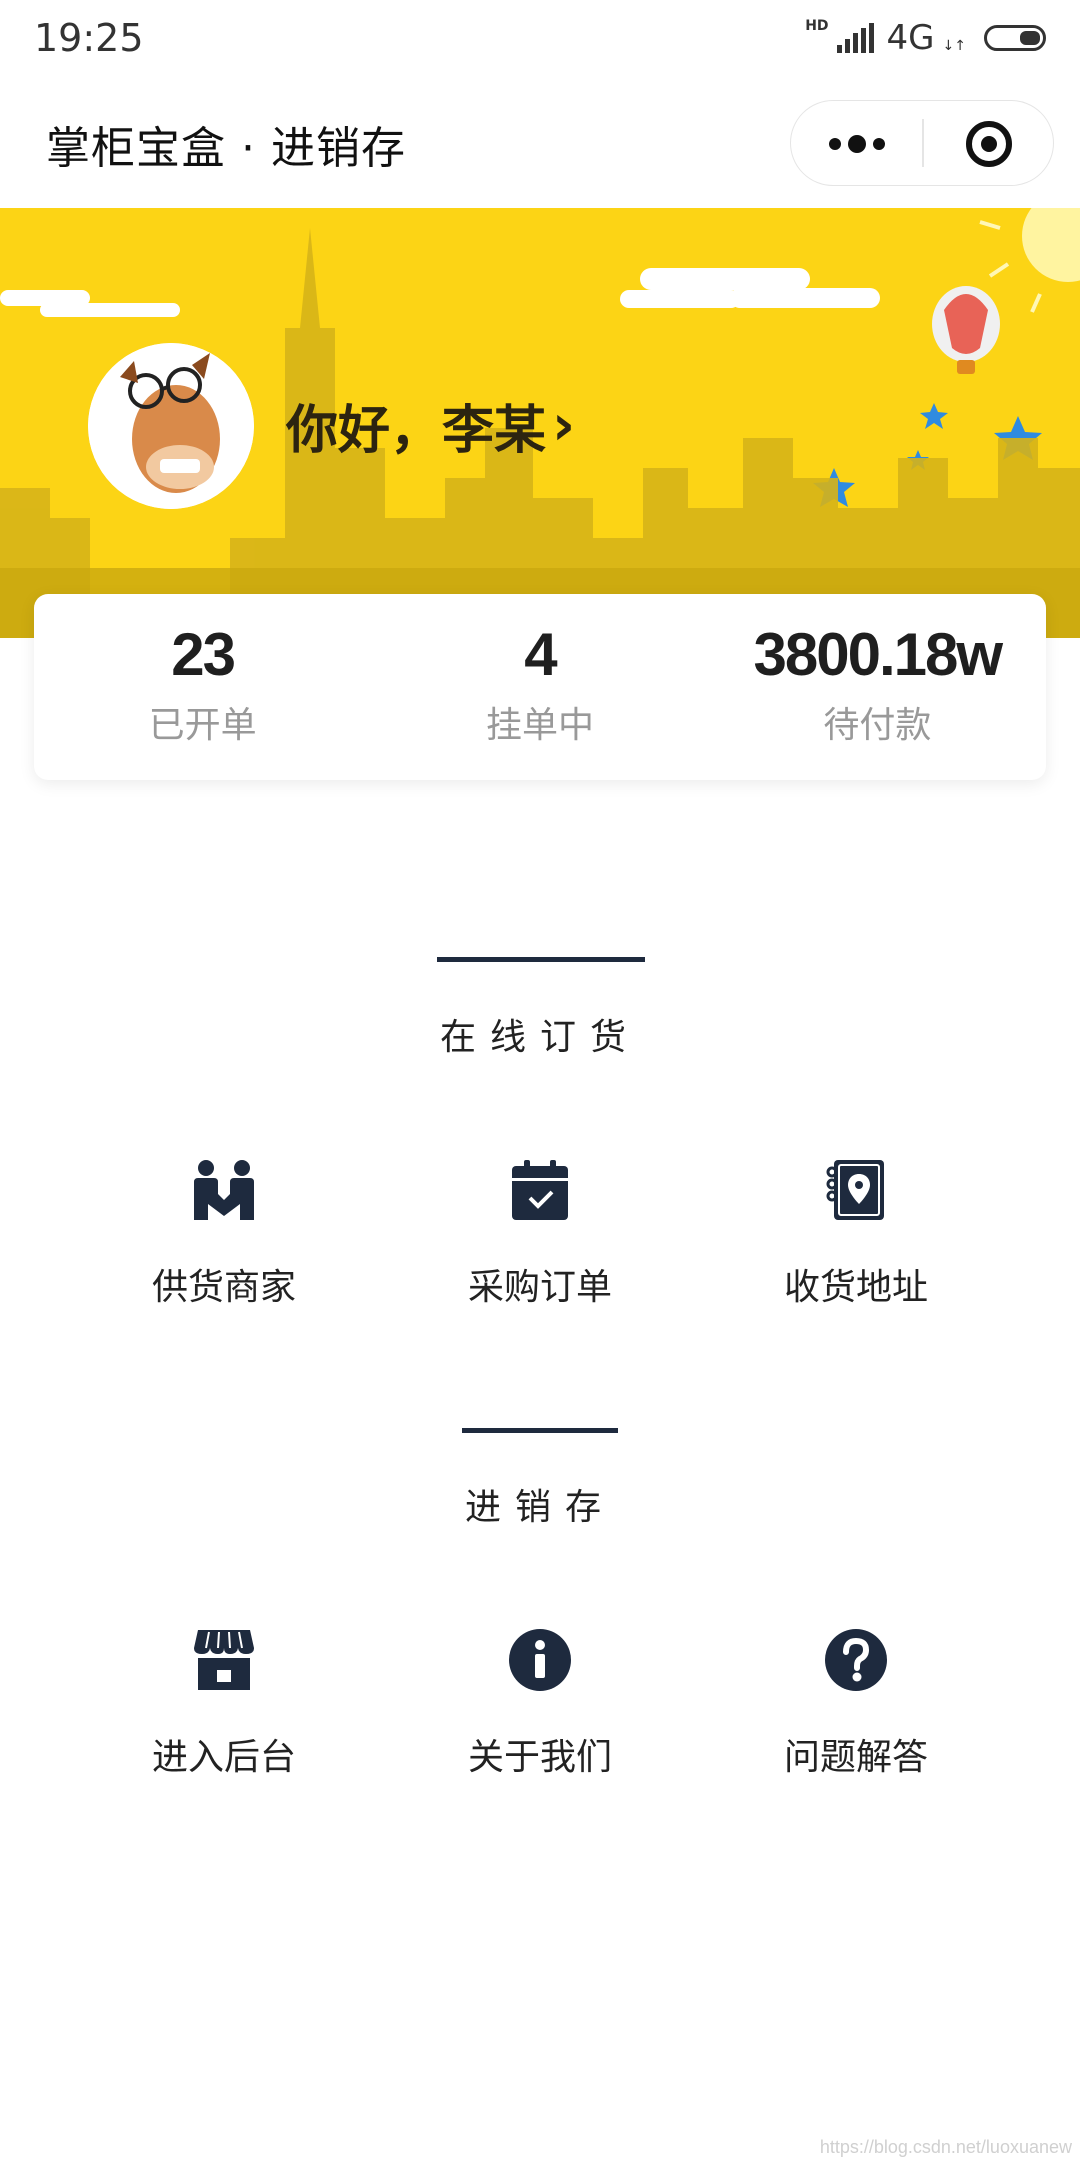  I want to click on status-indicators: HD 4G ↓↑, so click(925, 38).